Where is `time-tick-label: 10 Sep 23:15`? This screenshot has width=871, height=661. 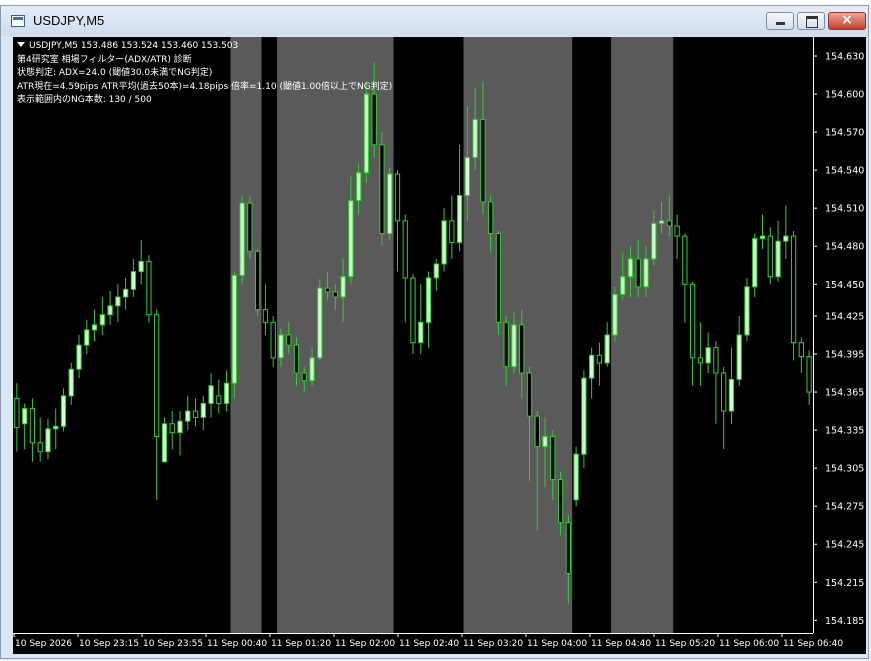
time-tick-label: 10 Sep 23:15 is located at coordinates (109, 644).